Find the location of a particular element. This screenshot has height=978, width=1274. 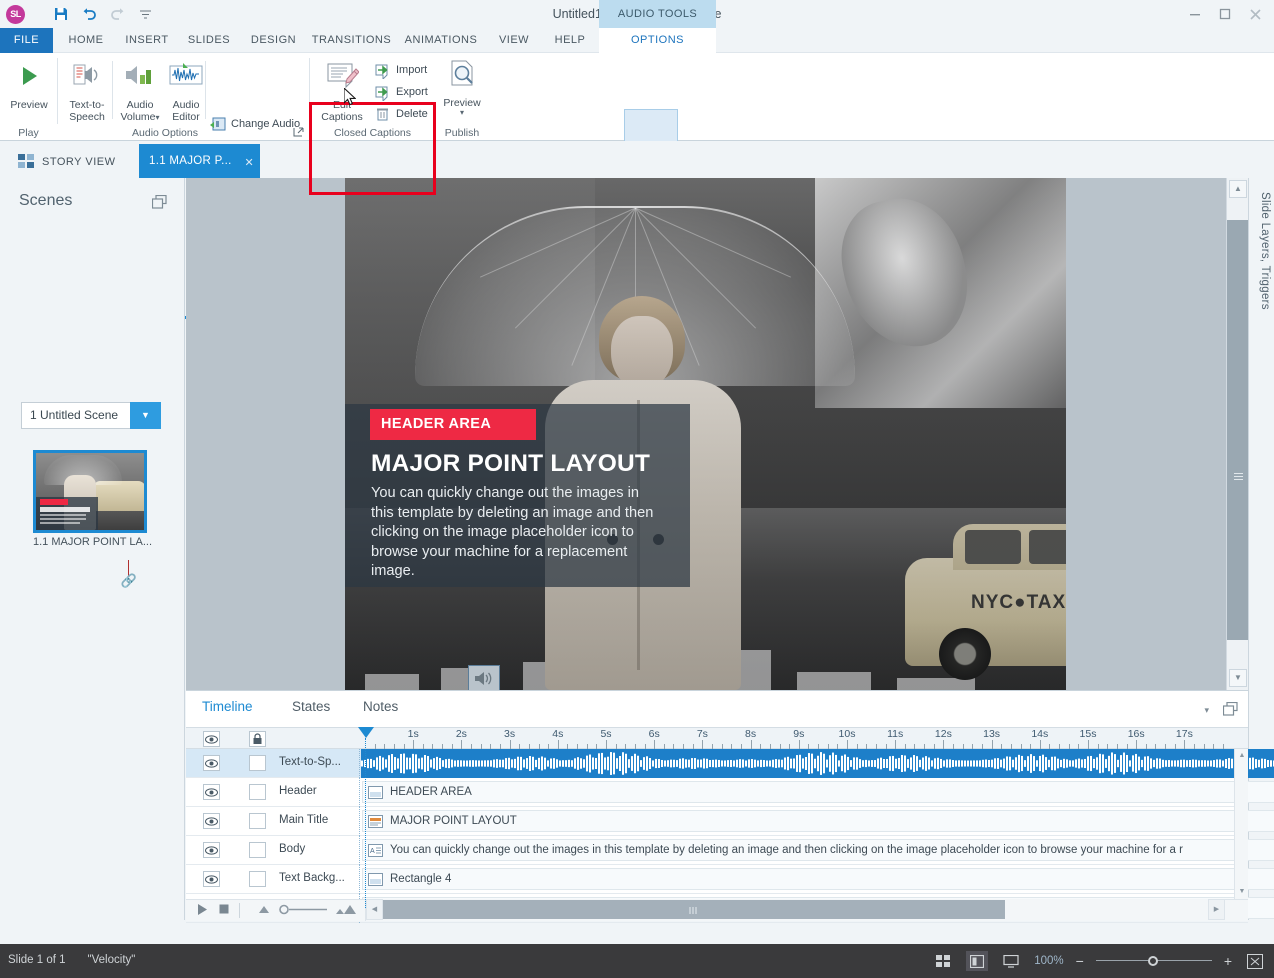

tab-slides: SLIDES is located at coordinates (209, 40).